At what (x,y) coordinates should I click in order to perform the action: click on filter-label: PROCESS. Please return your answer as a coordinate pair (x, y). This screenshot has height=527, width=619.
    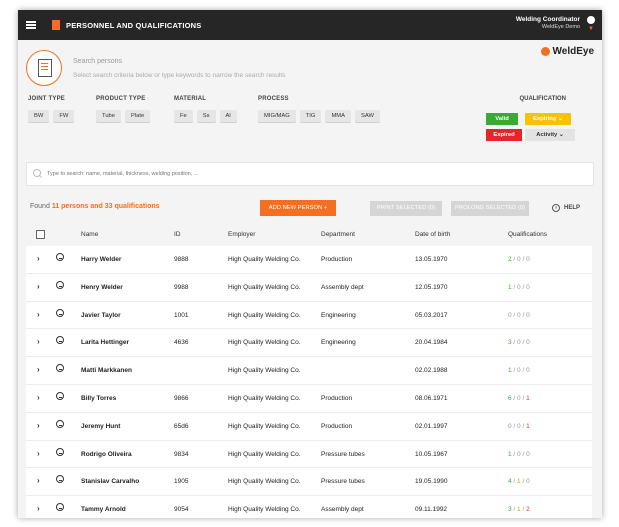
    Looking at the image, I should click on (273, 99).